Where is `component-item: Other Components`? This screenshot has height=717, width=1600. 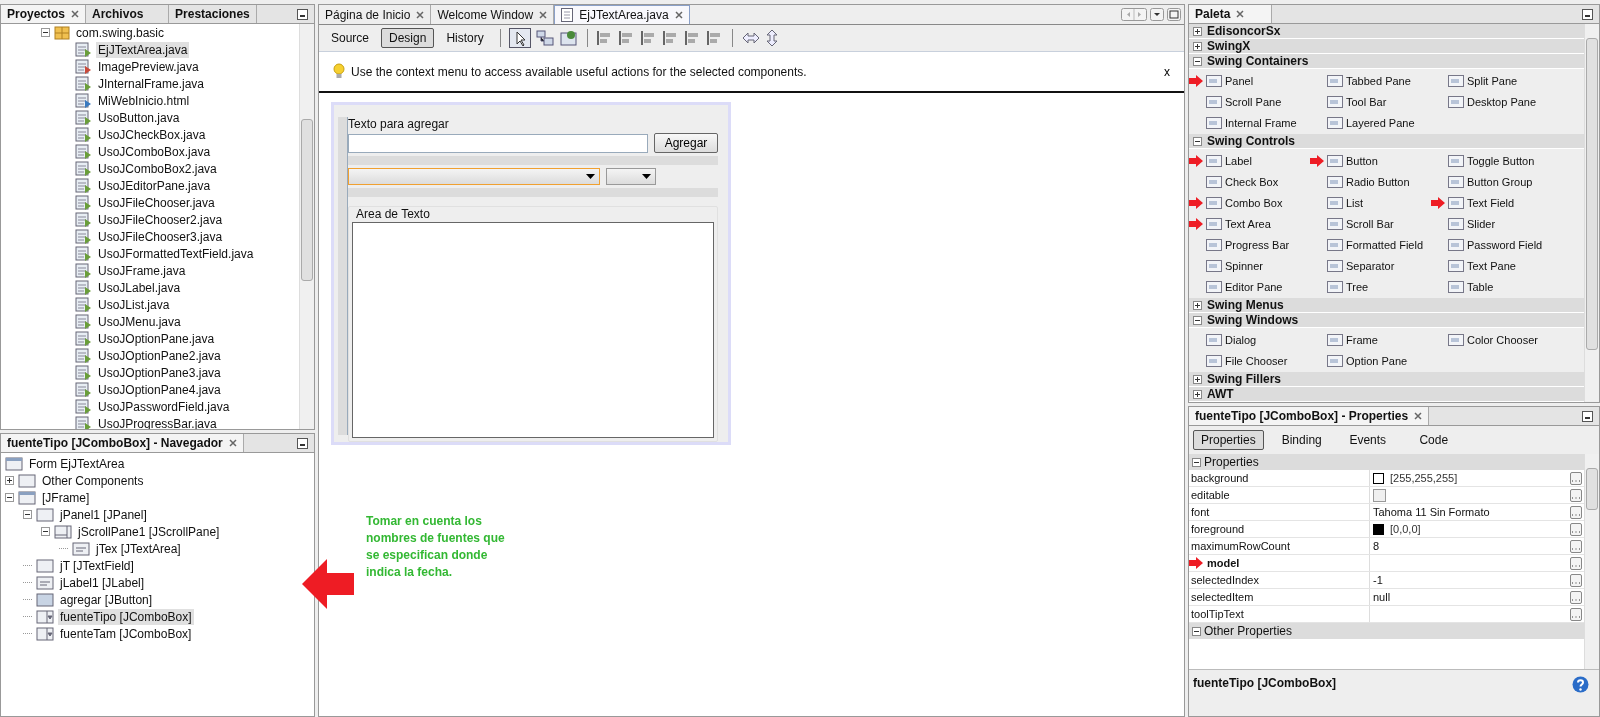 component-item: Other Components is located at coordinates (93, 480).